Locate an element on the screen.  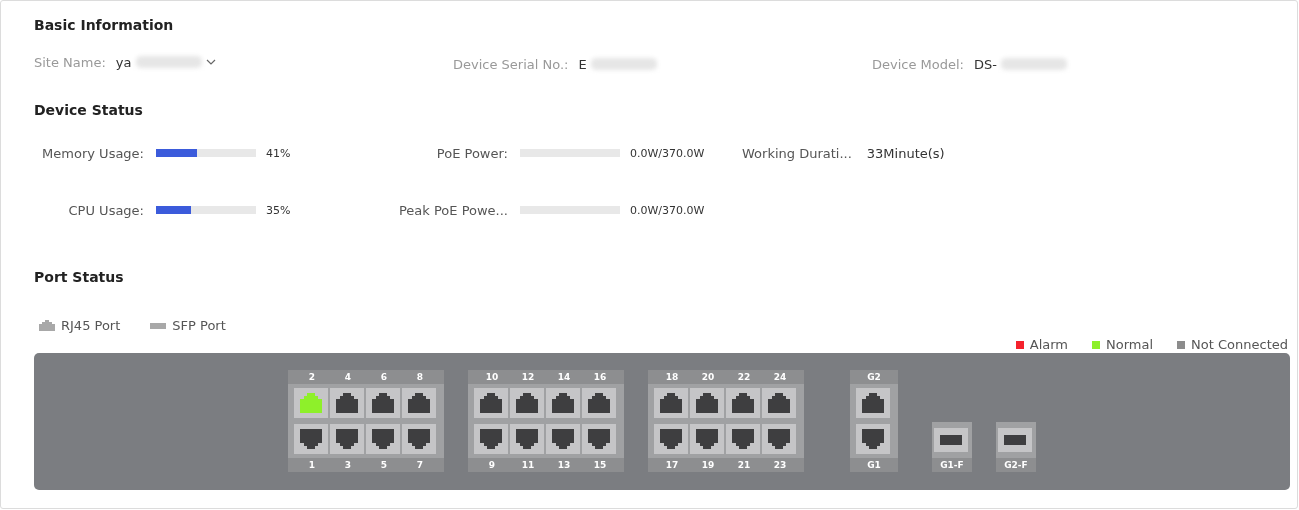
port-number: 24 is located at coordinates (780, 377).